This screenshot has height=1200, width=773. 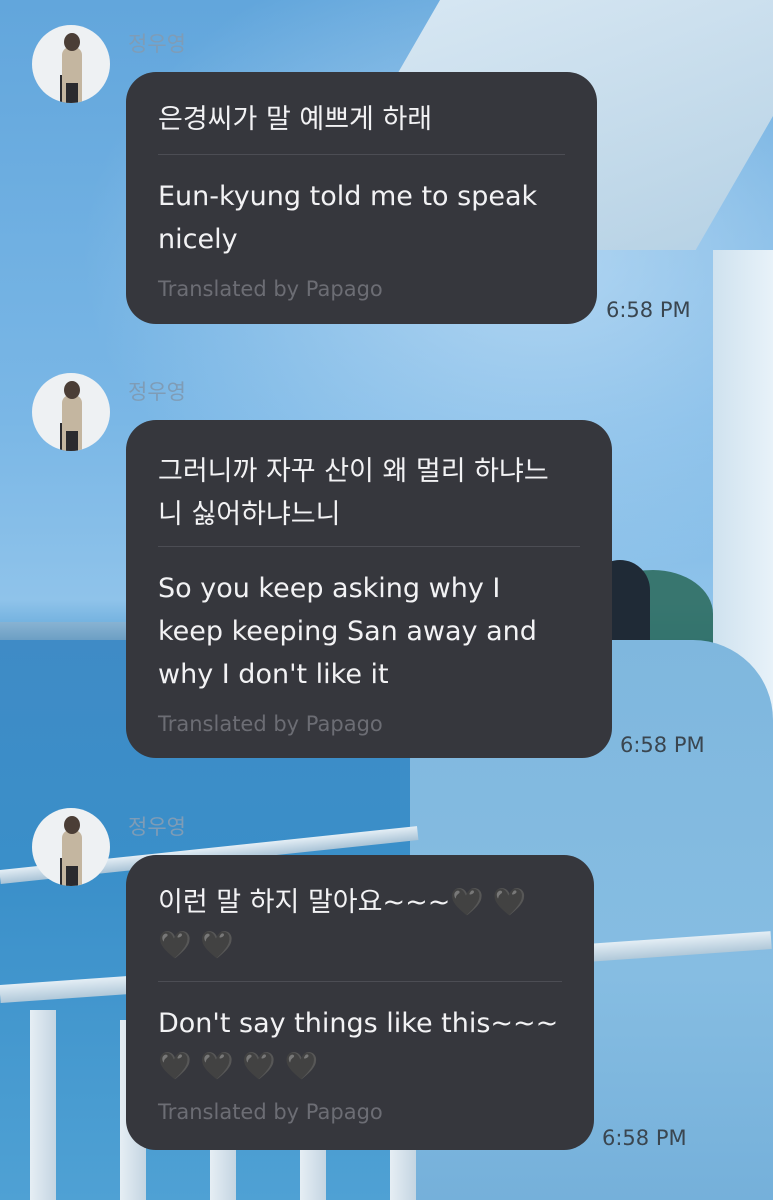 What do you see at coordinates (43, 1105) in the screenshot?
I see `railing-baluster` at bounding box center [43, 1105].